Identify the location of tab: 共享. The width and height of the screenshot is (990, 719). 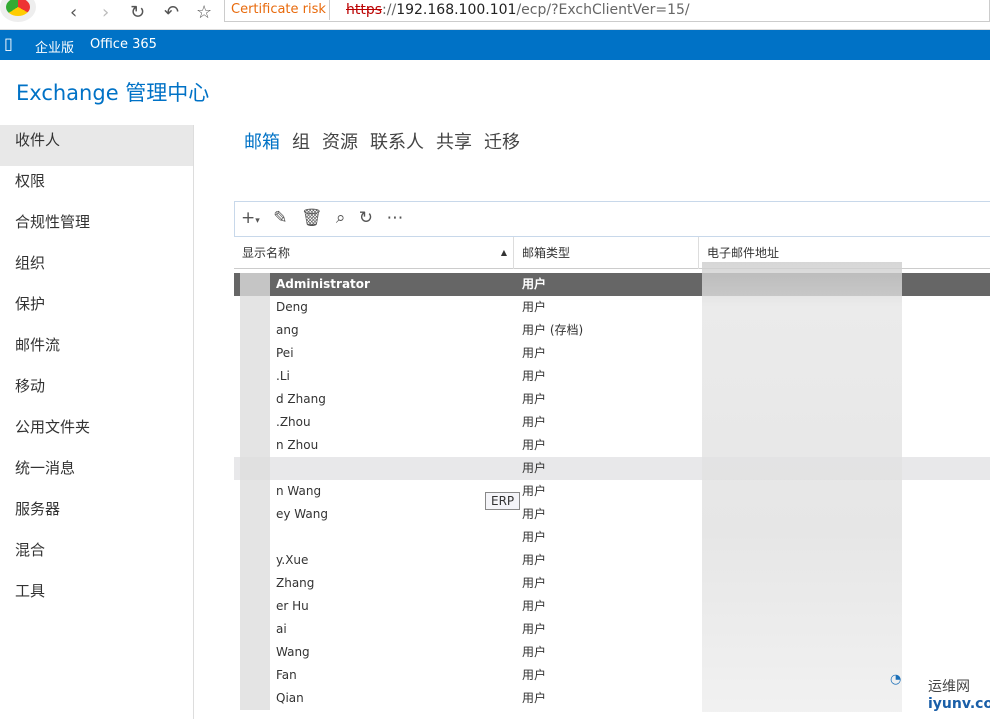
(454, 142).